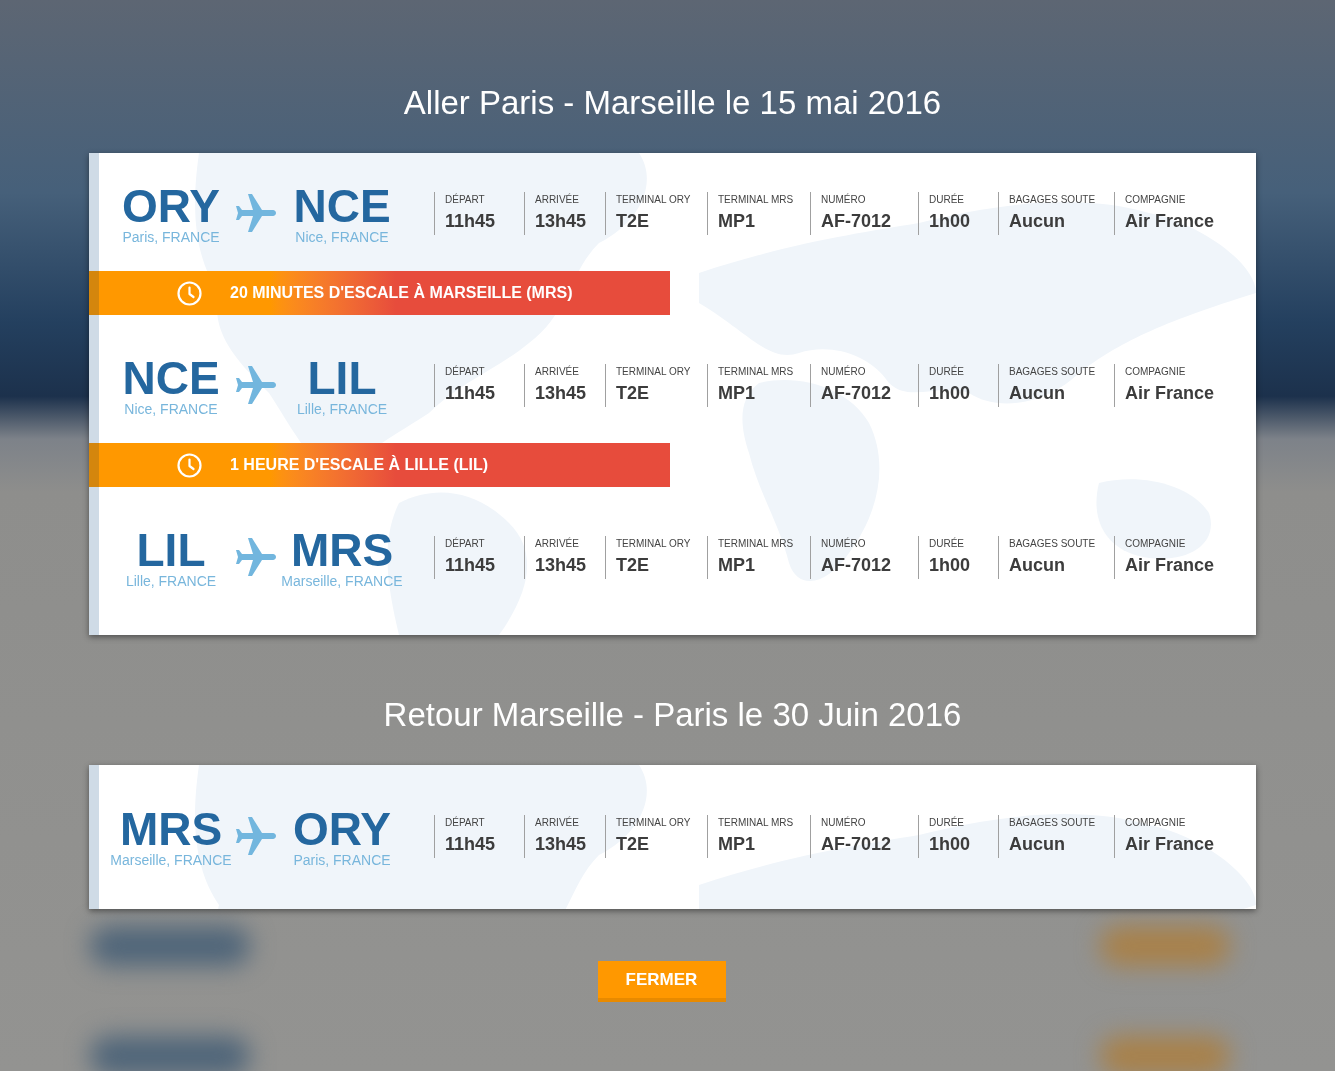  Describe the element at coordinates (672, 715) in the screenshot. I see `section-title: Retour Marseille - Paris le 30 Juin 2016` at that location.